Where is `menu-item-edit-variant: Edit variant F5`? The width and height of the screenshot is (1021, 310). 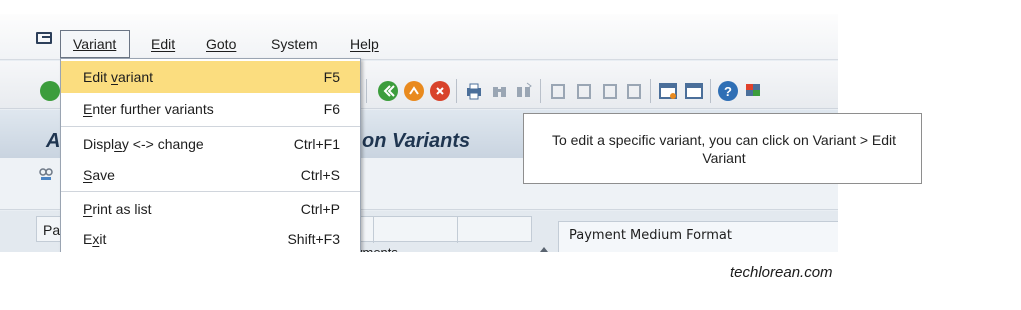 menu-item-edit-variant: Edit variant F5 is located at coordinates (210, 77).